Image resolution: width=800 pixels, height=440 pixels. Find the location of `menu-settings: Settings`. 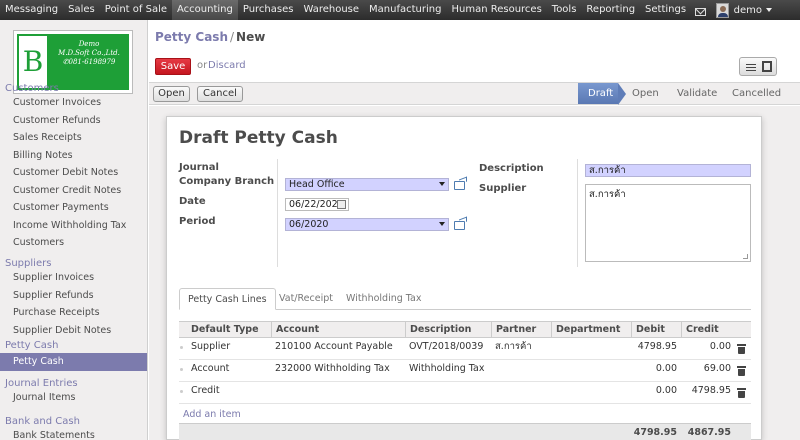

menu-settings: Settings is located at coordinates (665, 10).